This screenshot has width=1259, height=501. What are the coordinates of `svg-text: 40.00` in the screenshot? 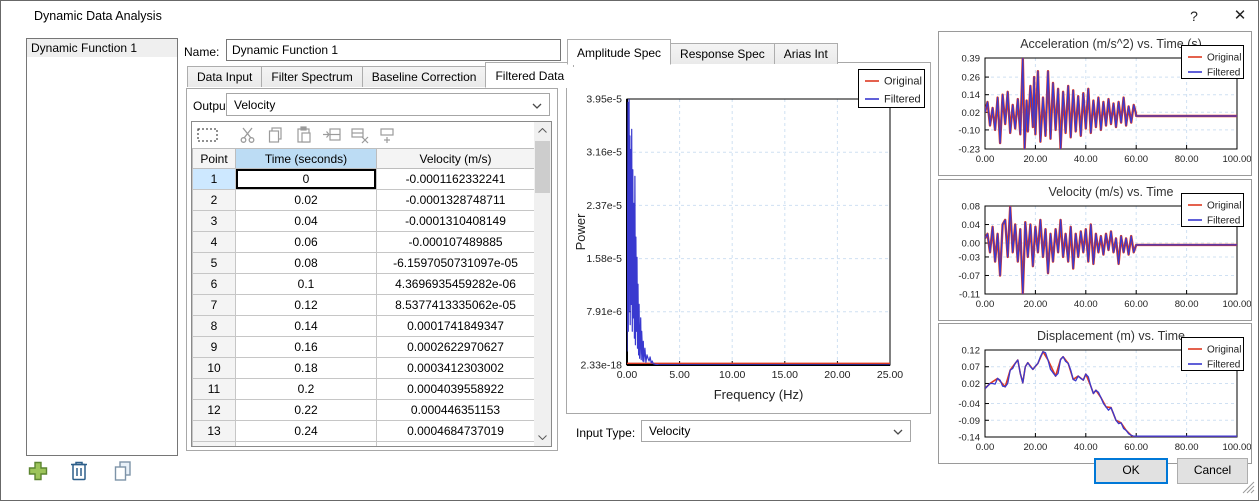 It's located at (1086, 304).